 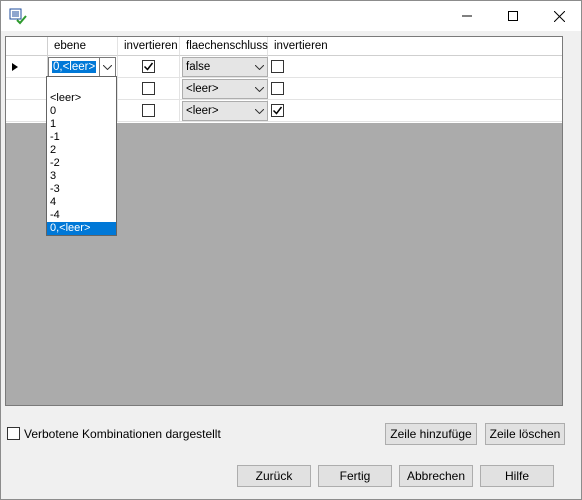 I want to click on ebene-combobox: 0,<leer>, so click(x=82, y=67).